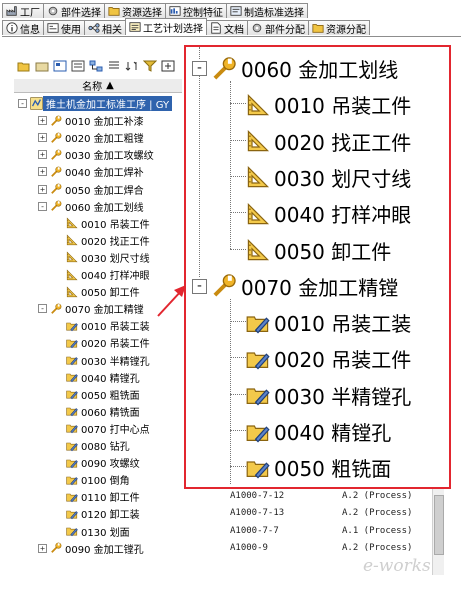 The image size is (463, 594). Describe the element at coordinates (166, 26) in the screenshot. I see `tab-row2-3: 工艺计划选择` at that location.